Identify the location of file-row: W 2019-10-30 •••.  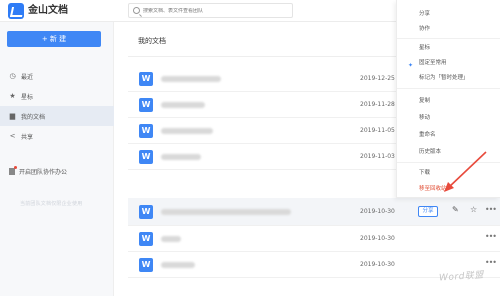
(314, 239).